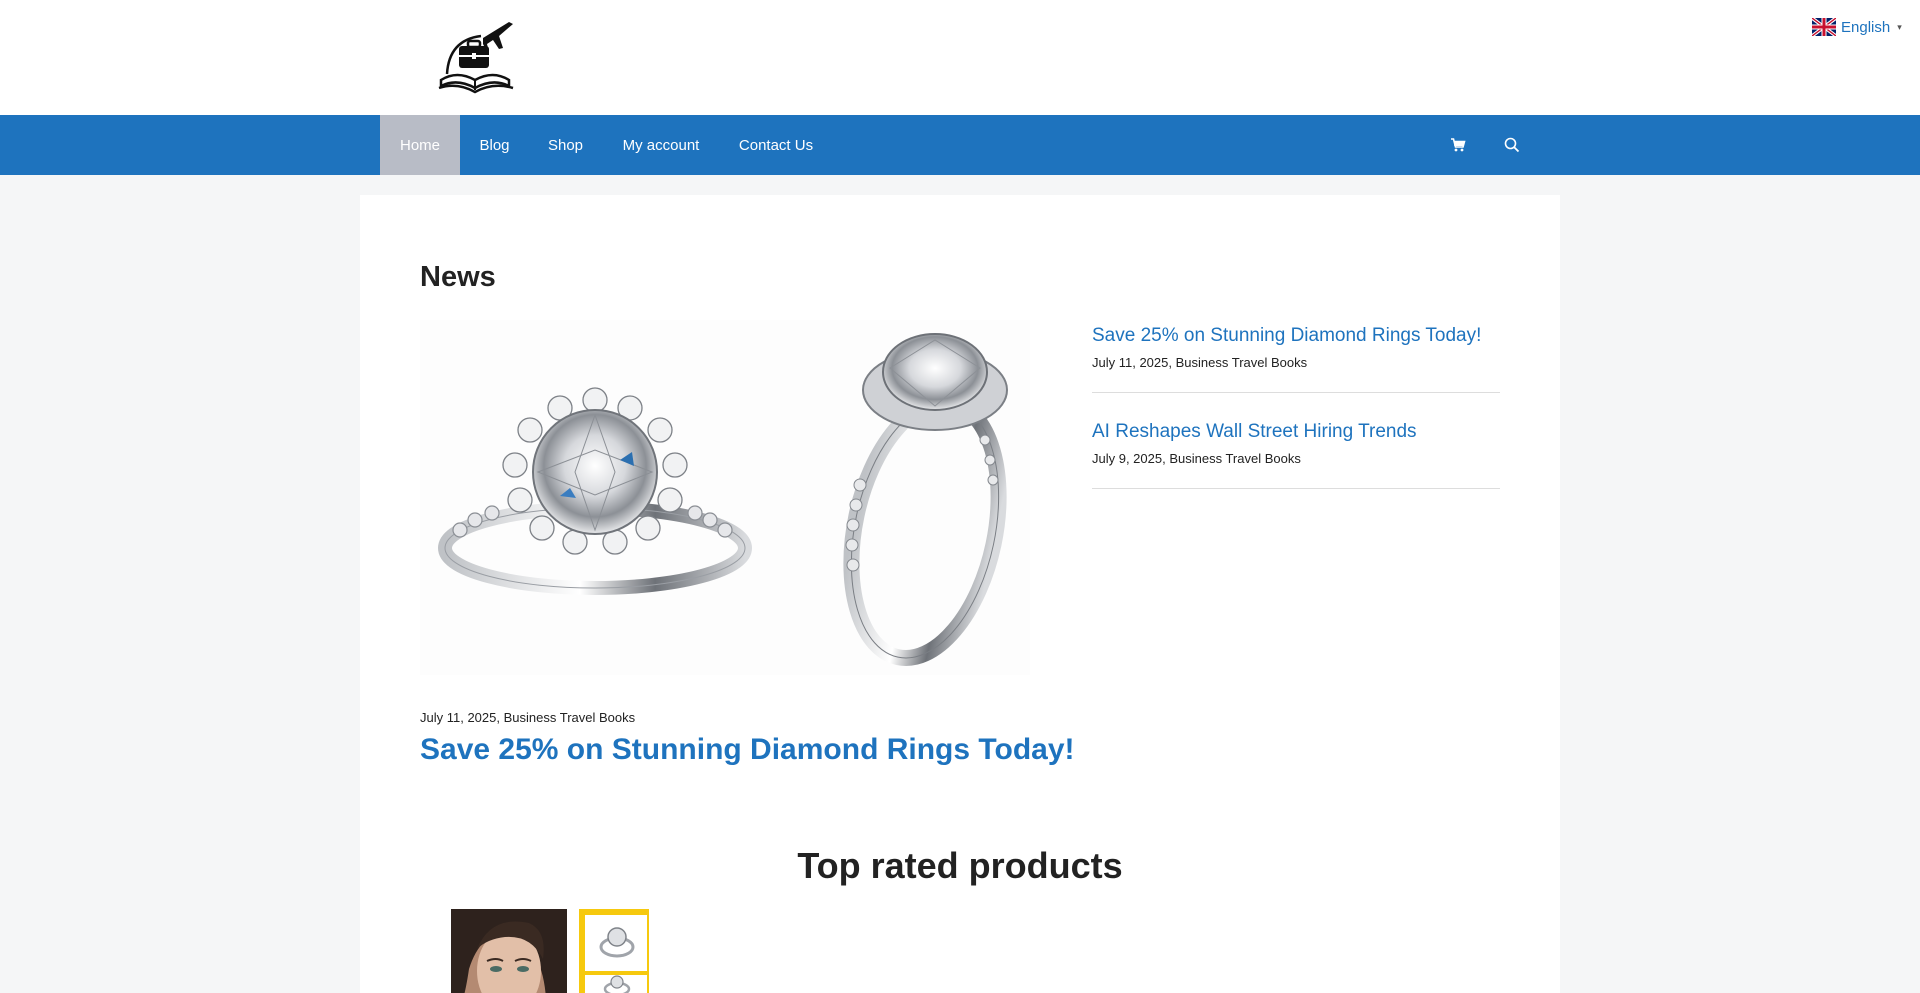 Image resolution: width=1920 pixels, height=993 pixels. I want to click on nav-item-contact-us: Contact Us, so click(776, 145).